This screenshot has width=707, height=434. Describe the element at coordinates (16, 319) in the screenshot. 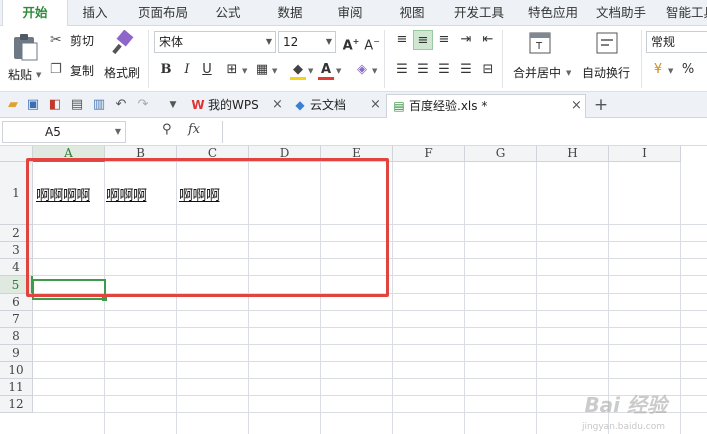

I see `row-header-7: 7` at that location.